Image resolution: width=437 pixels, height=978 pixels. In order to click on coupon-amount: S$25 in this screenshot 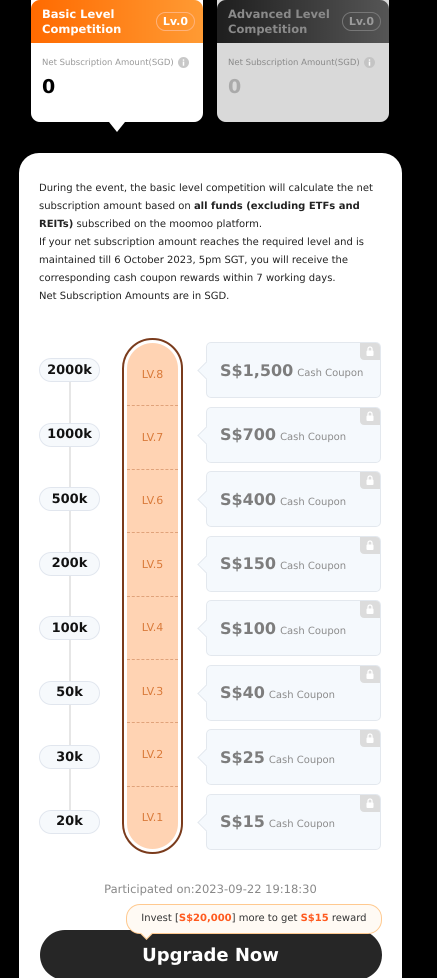, I will do `click(242, 757)`.